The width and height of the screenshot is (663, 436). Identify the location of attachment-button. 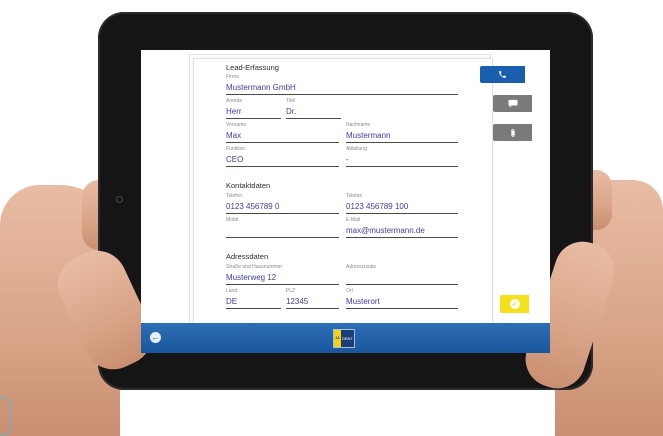
(512, 132).